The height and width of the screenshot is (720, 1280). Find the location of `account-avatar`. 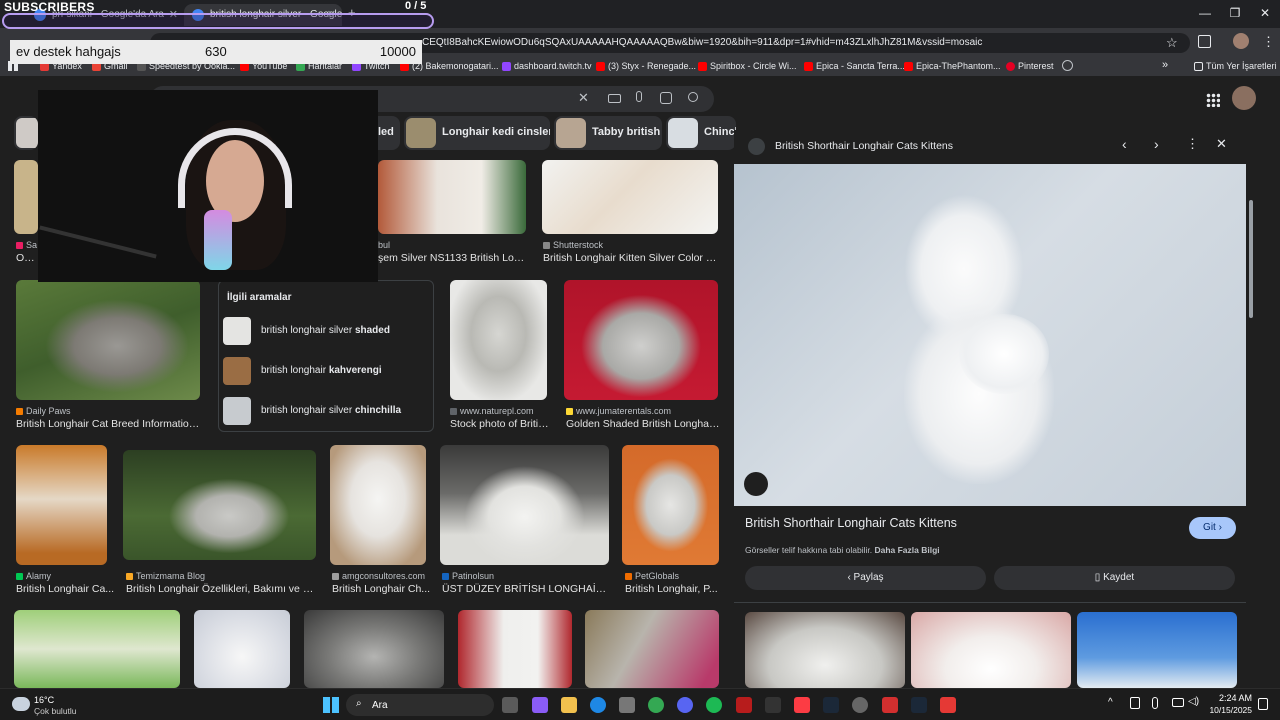

account-avatar is located at coordinates (1244, 98).